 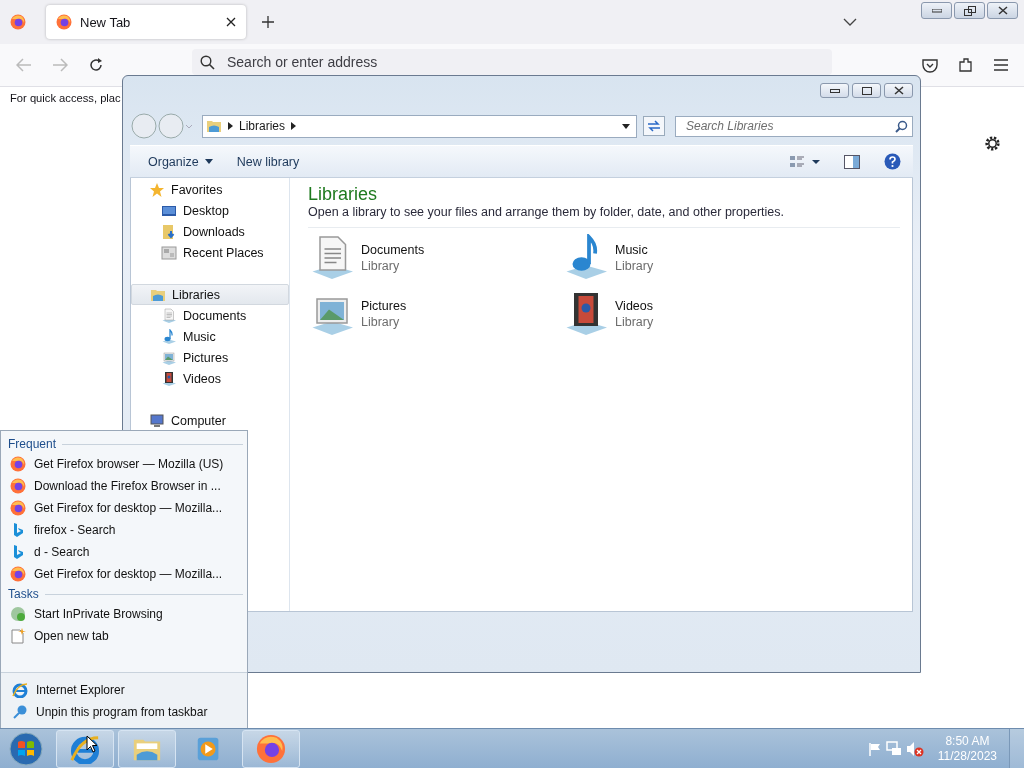 I want to click on nav-item: Videos, so click(x=210, y=378).